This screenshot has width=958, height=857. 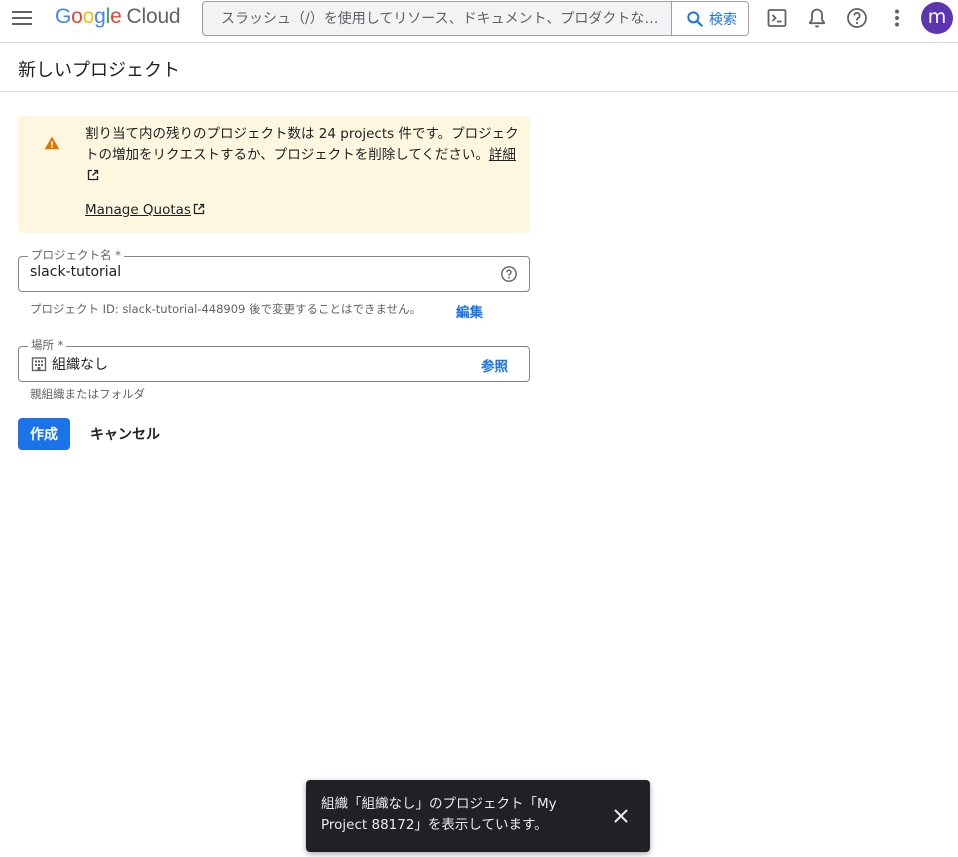 What do you see at coordinates (502, 155) in the screenshot?
I see `details-link: 詳細` at bounding box center [502, 155].